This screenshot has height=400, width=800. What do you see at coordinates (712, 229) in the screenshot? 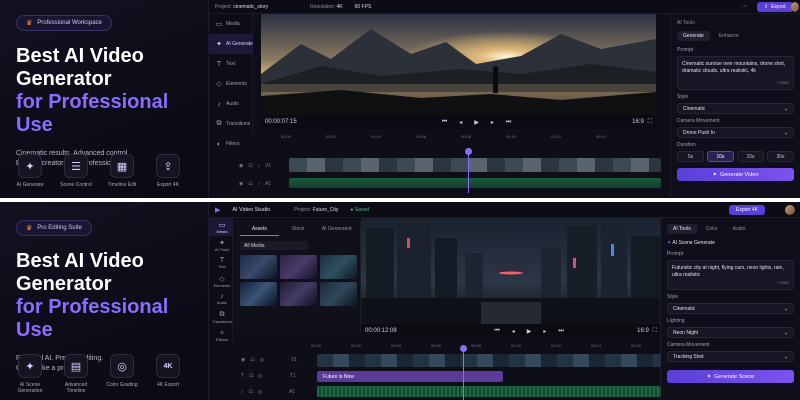
I see `tab-color: Color` at bounding box center [712, 229].